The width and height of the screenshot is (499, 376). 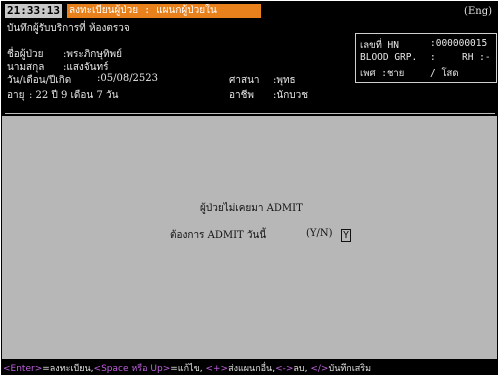 What do you see at coordinates (241, 95) in the screenshot?
I see `occupation-label: อาชีพ` at bounding box center [241, 95].